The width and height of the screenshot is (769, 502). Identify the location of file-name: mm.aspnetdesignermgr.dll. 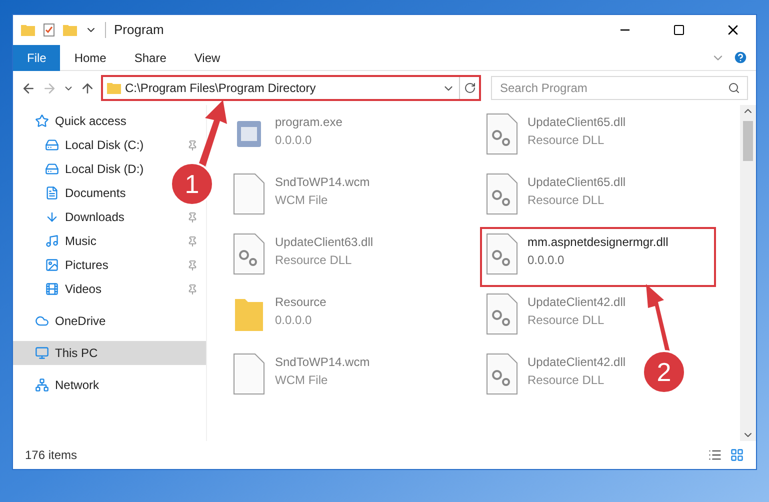
(598, 242).